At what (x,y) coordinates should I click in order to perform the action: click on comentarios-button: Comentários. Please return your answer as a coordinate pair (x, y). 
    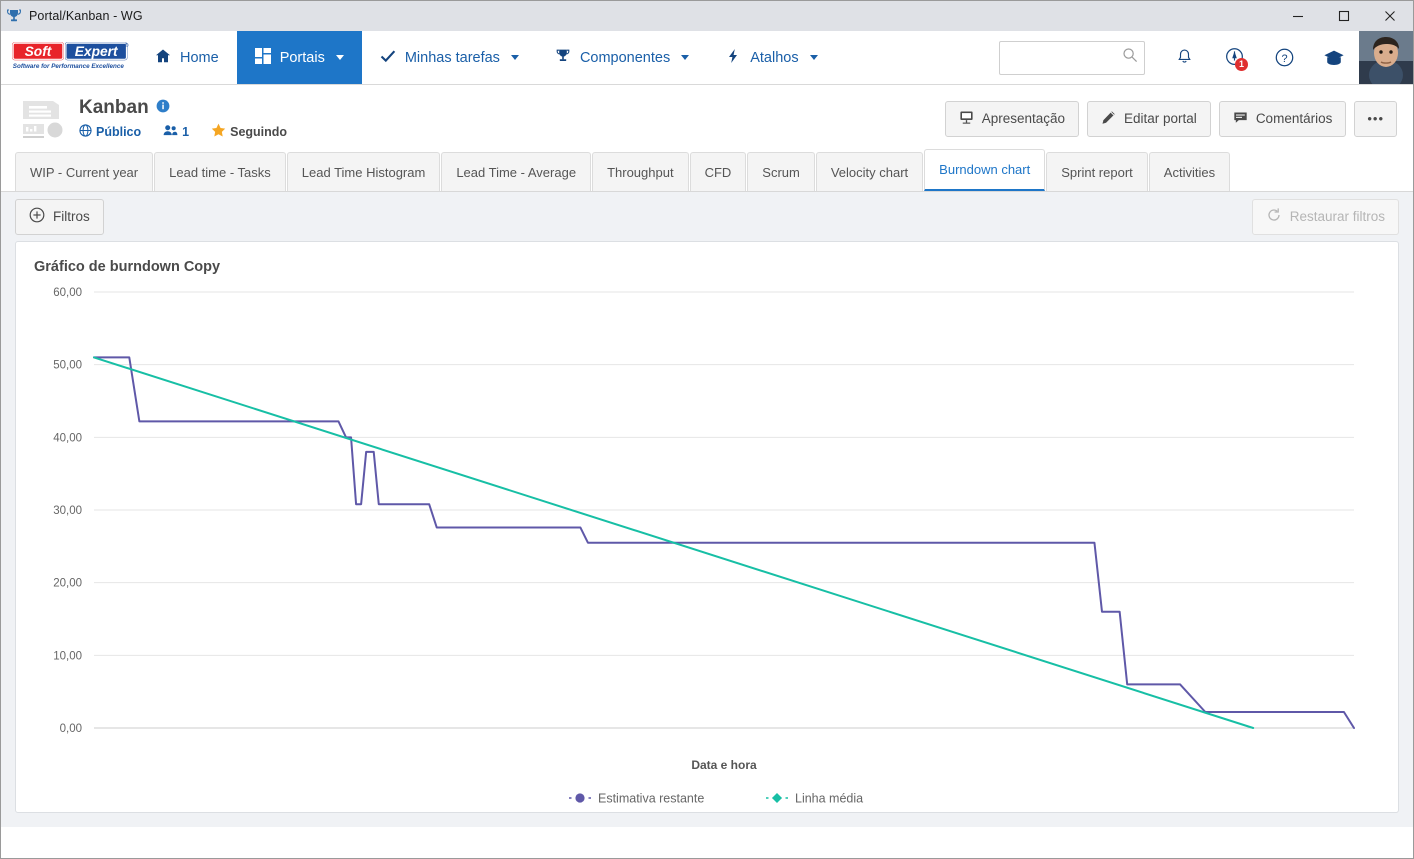
    Looking at the image, I should click on (1282, 118).